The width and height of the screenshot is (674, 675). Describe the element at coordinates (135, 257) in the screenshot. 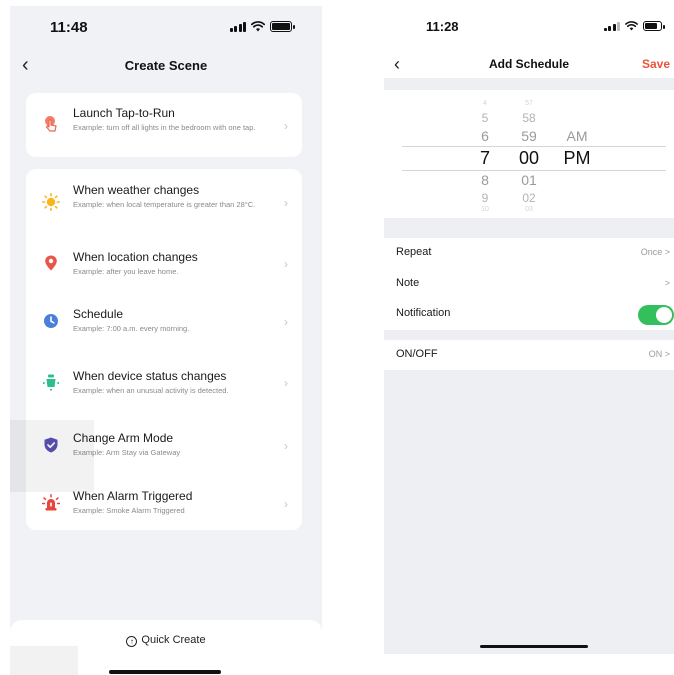

I see `condition-title: When location changes` at that location.